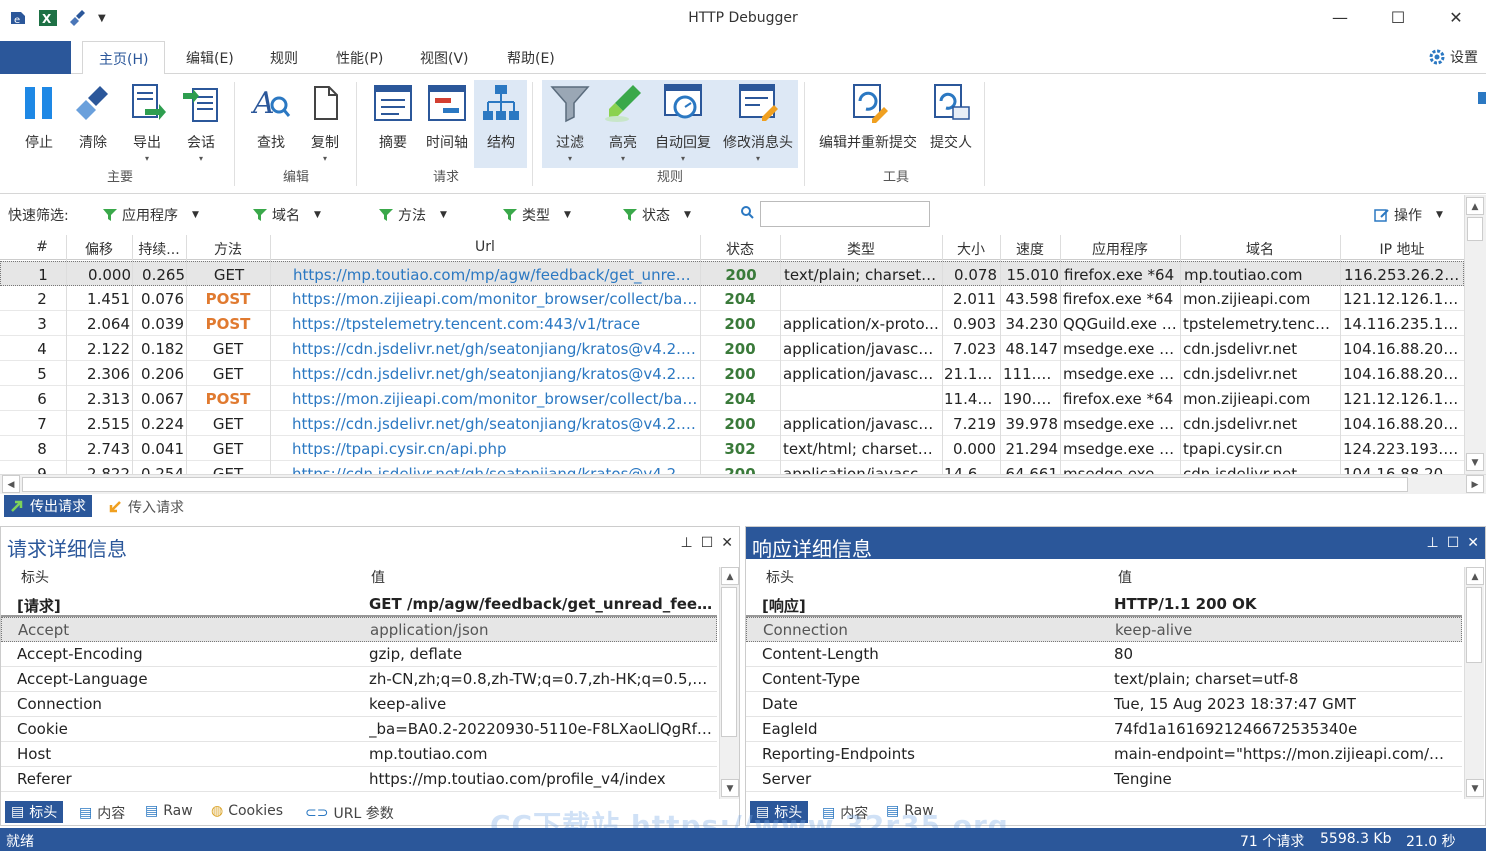 This screenshot has width=1486, height=851. What do you see at coordinates (93, 121) in the screenshot?
I see `clear-button: 清除` at bounding box center [93, 121].